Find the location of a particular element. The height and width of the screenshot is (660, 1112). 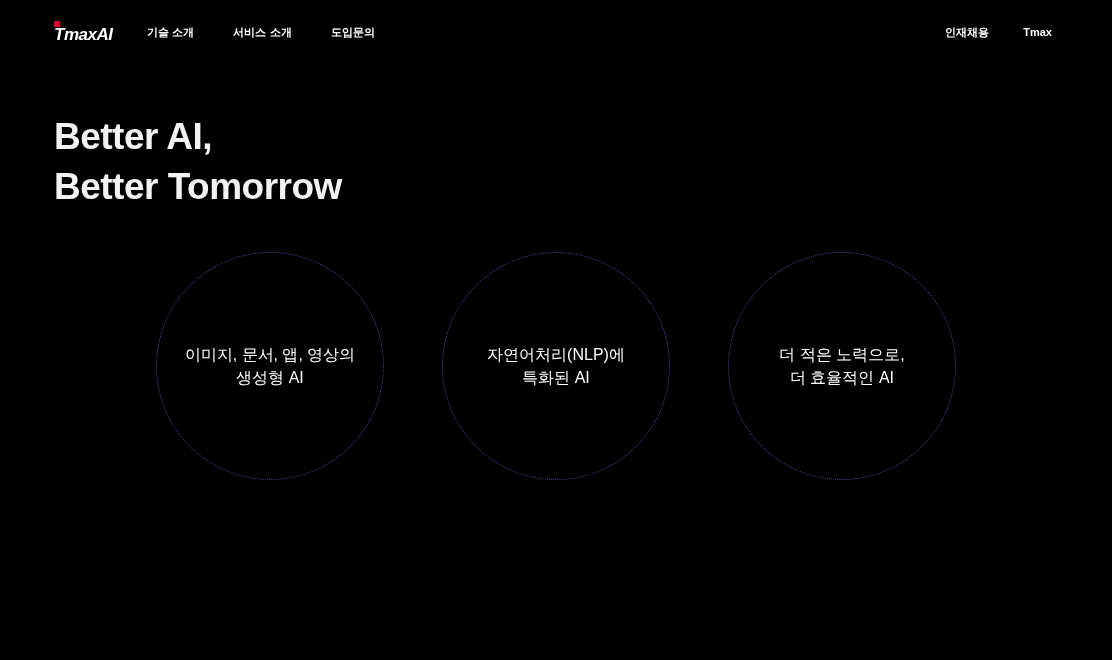

feature-caption: 이미지, 문서, 앱, 영상의 생성형 AI is located at coordinates (270, 366).